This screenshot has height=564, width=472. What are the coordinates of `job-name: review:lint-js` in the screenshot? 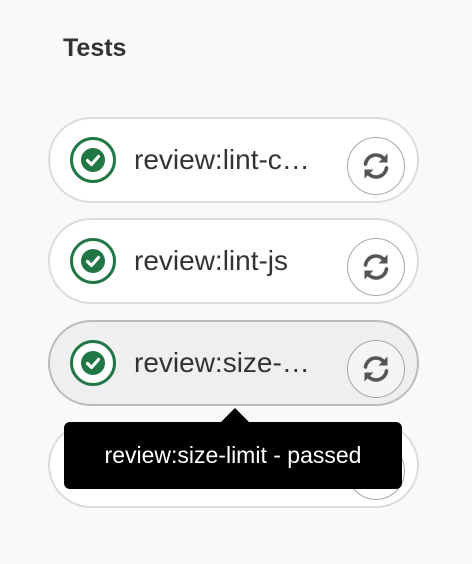 It's located at (231, 261).